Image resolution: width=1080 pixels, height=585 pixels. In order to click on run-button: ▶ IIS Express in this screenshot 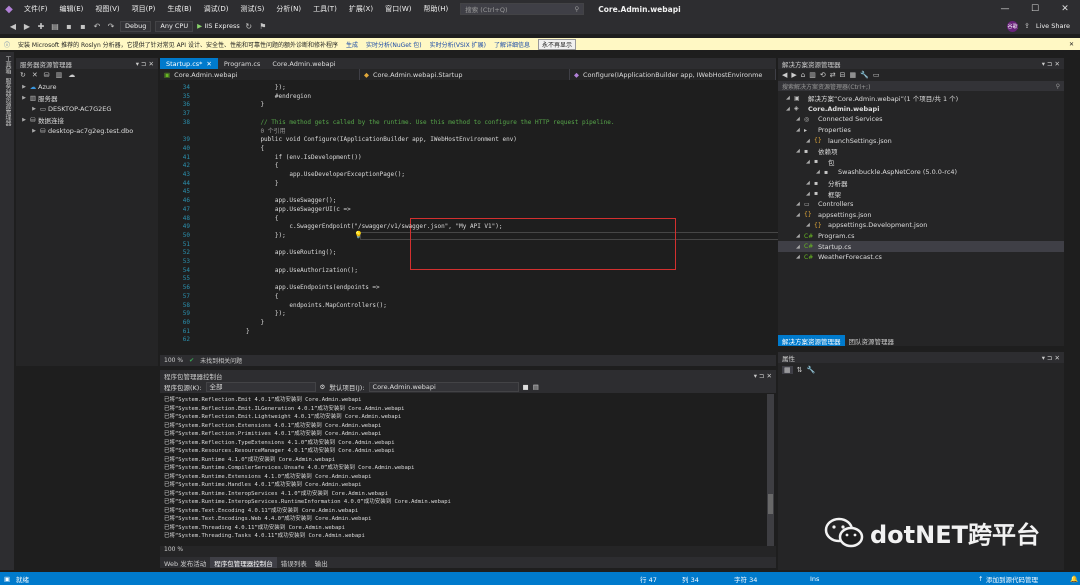, I will do `click(218, 26)`.